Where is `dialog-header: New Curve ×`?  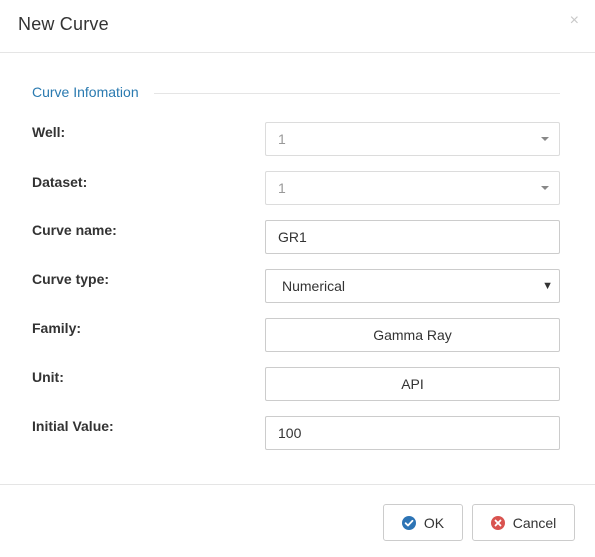 dialog-header: New Curve × is located at coordinates (297, 26).